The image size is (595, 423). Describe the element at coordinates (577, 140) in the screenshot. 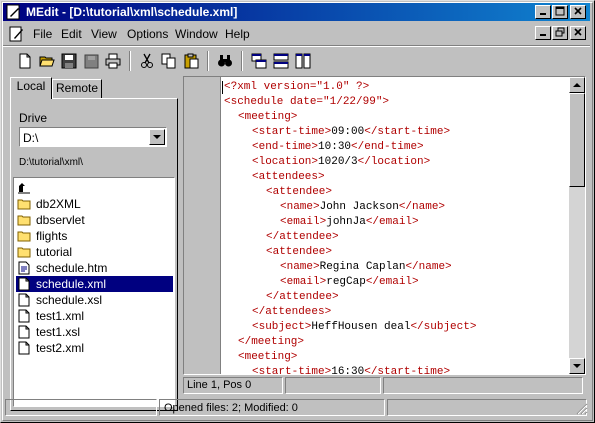

I see `scroll-thumb` at that location.